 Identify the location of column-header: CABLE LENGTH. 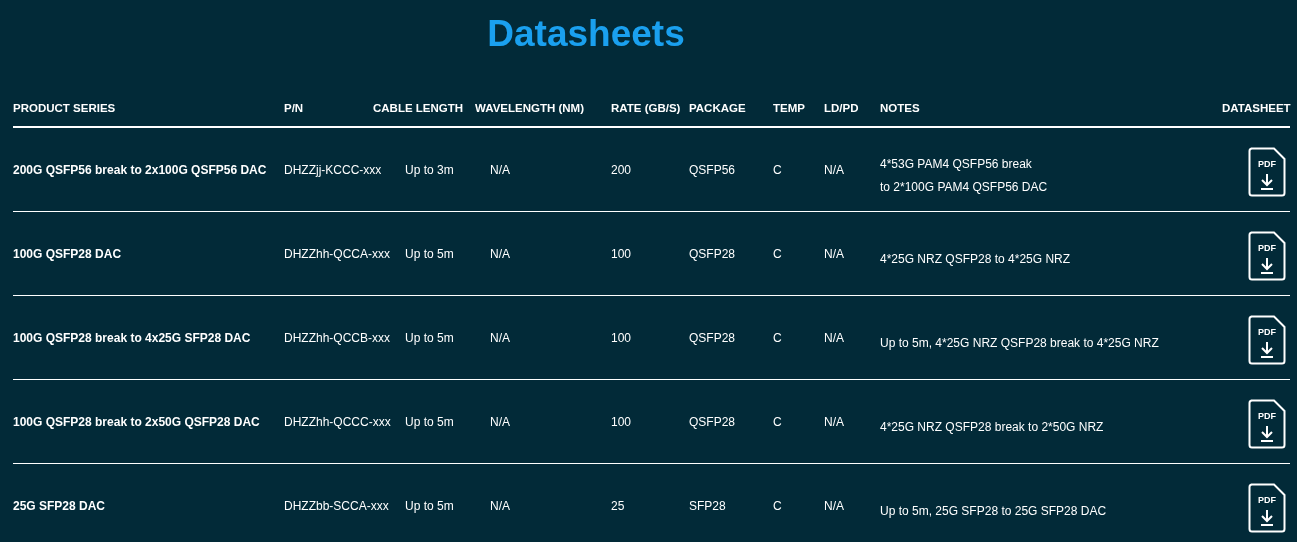
(418, 108).